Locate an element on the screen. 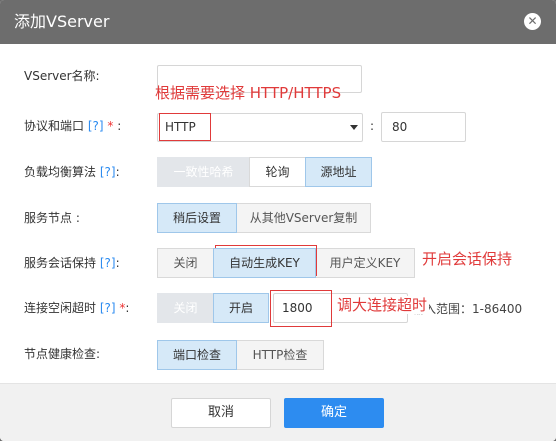  balance-label: 负载均衡算法 [?]: is located at coordinates (72, 172).